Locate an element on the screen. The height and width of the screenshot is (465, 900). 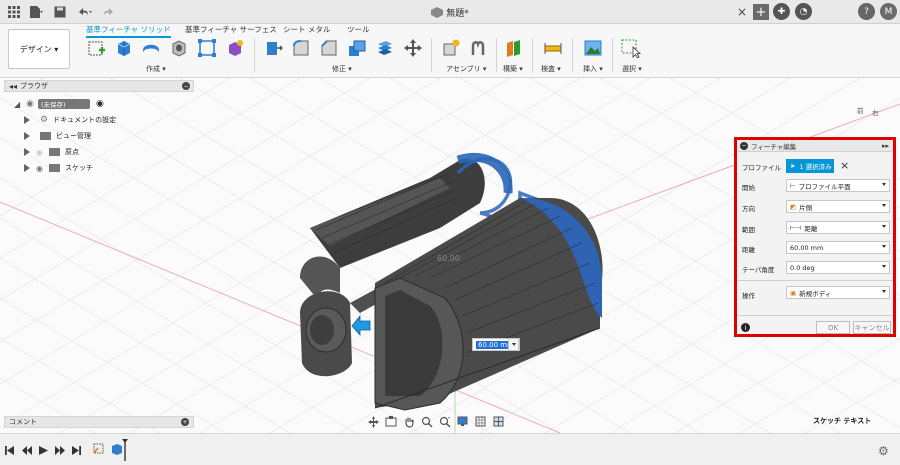
clear-selection-icon: × is located at coordinates (844, 165).